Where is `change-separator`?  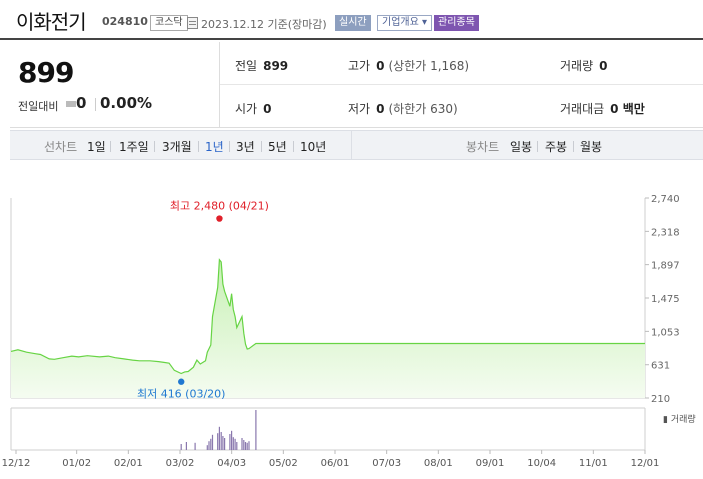
change-separator is located at coordinates (95, 104).